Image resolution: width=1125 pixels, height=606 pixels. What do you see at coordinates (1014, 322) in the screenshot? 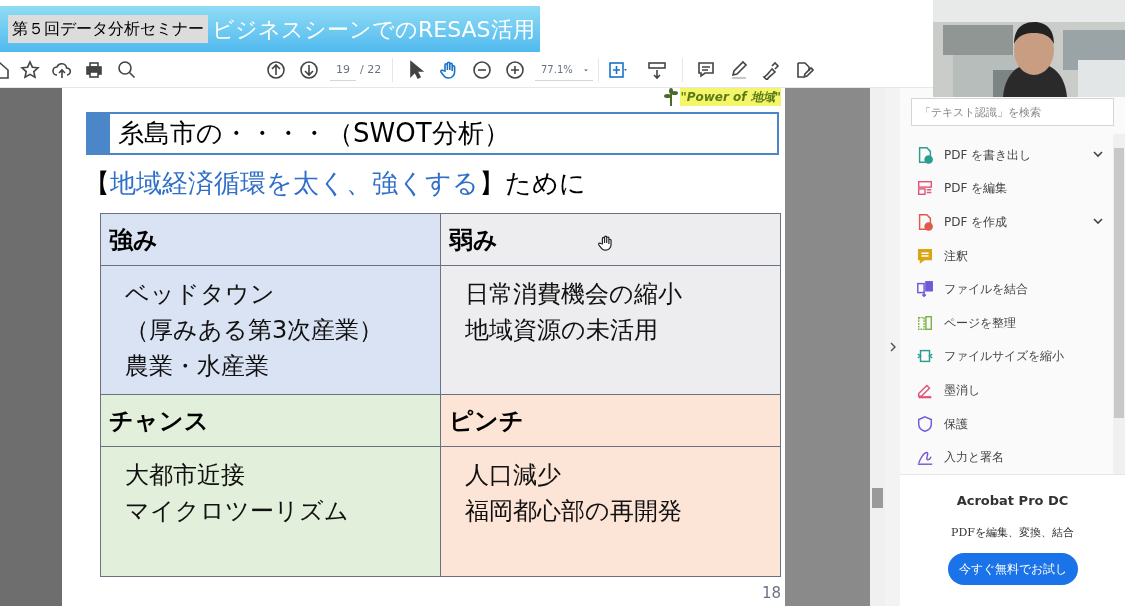
I see `tool-item: ページを整理` at bounding box center [1014, 322].